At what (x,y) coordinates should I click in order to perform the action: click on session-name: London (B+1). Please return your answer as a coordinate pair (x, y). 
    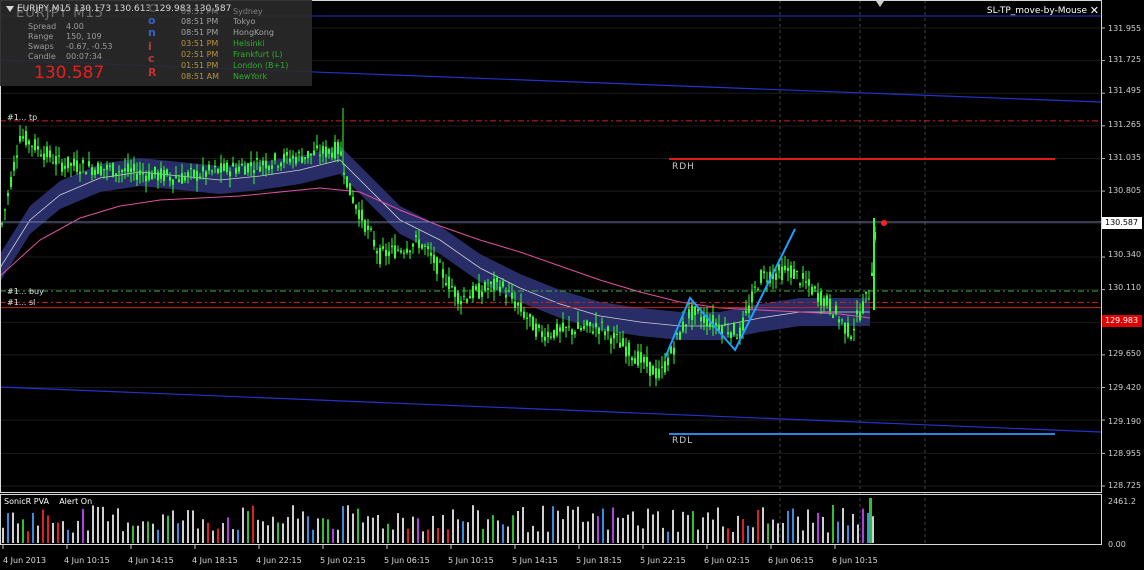
    Looking at the image, I should click on (261, 65).